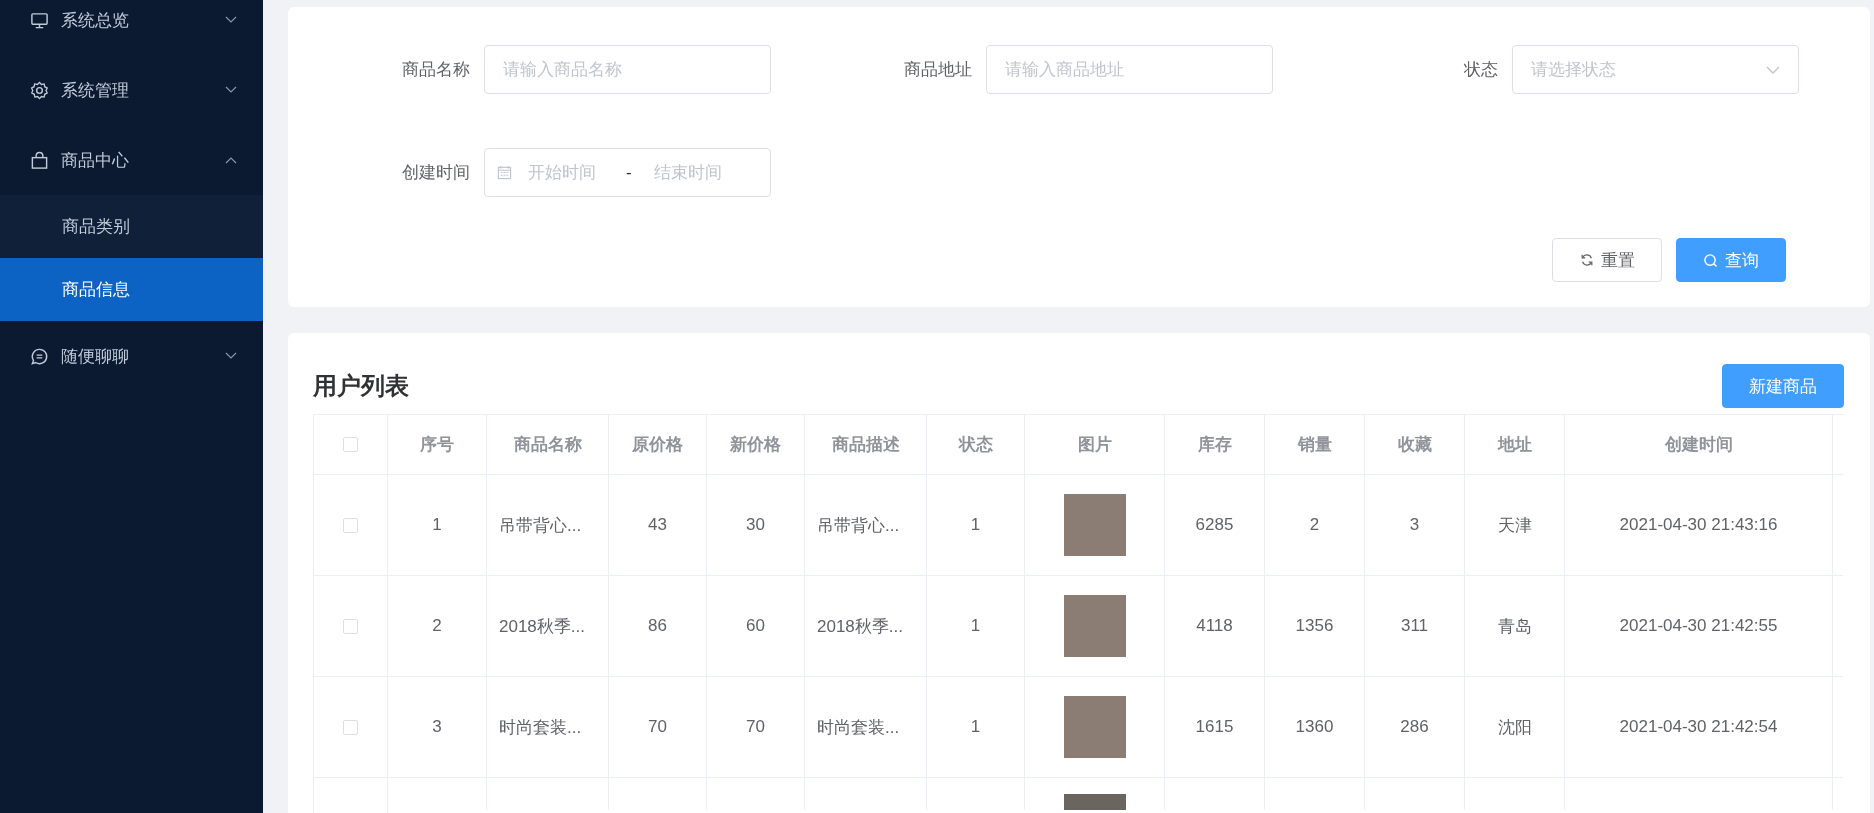 This screenshot has height=813, width=1874. I want to click on table-cell: 天津, so click(1515, 525).